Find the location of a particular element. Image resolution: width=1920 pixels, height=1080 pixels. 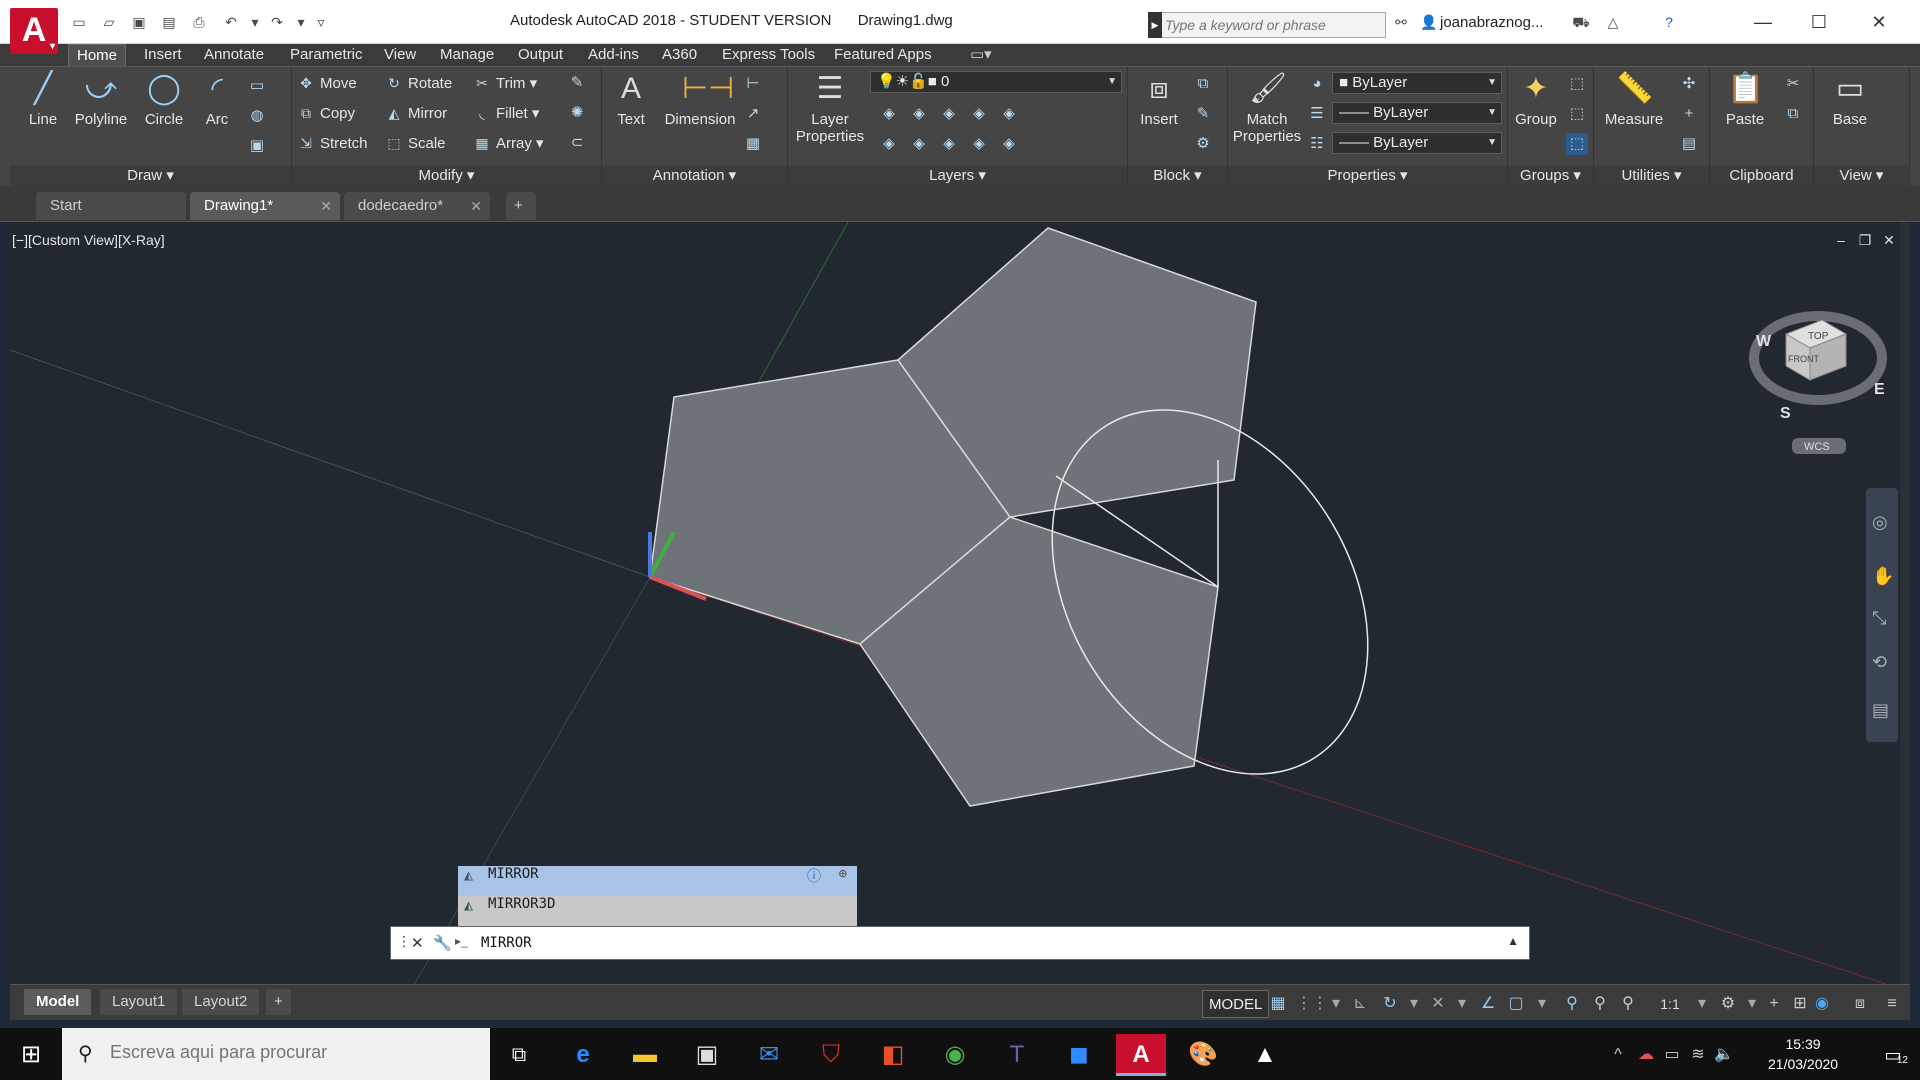

create-block-icon: ⧉ is located at coordinates (1203, 84).